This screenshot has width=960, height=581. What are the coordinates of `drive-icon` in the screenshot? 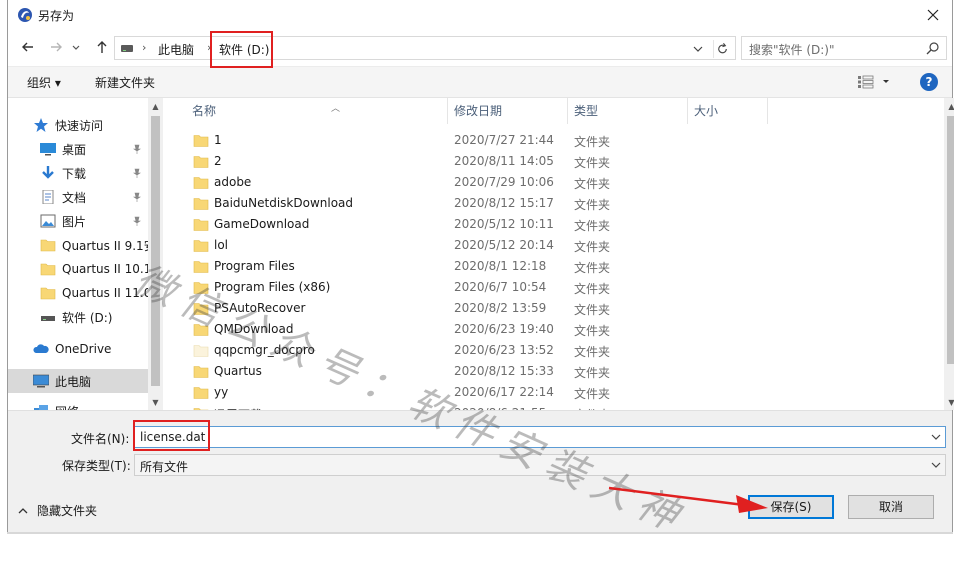 It's located at (48, 318).